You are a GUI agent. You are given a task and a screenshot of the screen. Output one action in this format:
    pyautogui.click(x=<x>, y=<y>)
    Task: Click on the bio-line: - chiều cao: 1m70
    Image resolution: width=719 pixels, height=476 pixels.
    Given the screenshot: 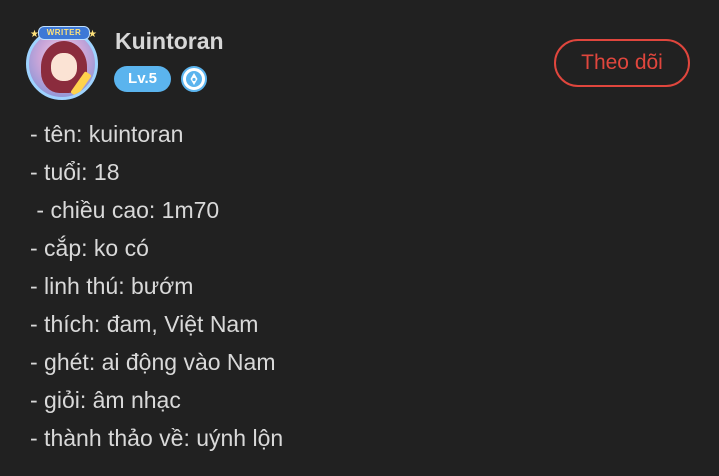 What is the action you would take?
    pyautogui.click(x=125, y=210)
    